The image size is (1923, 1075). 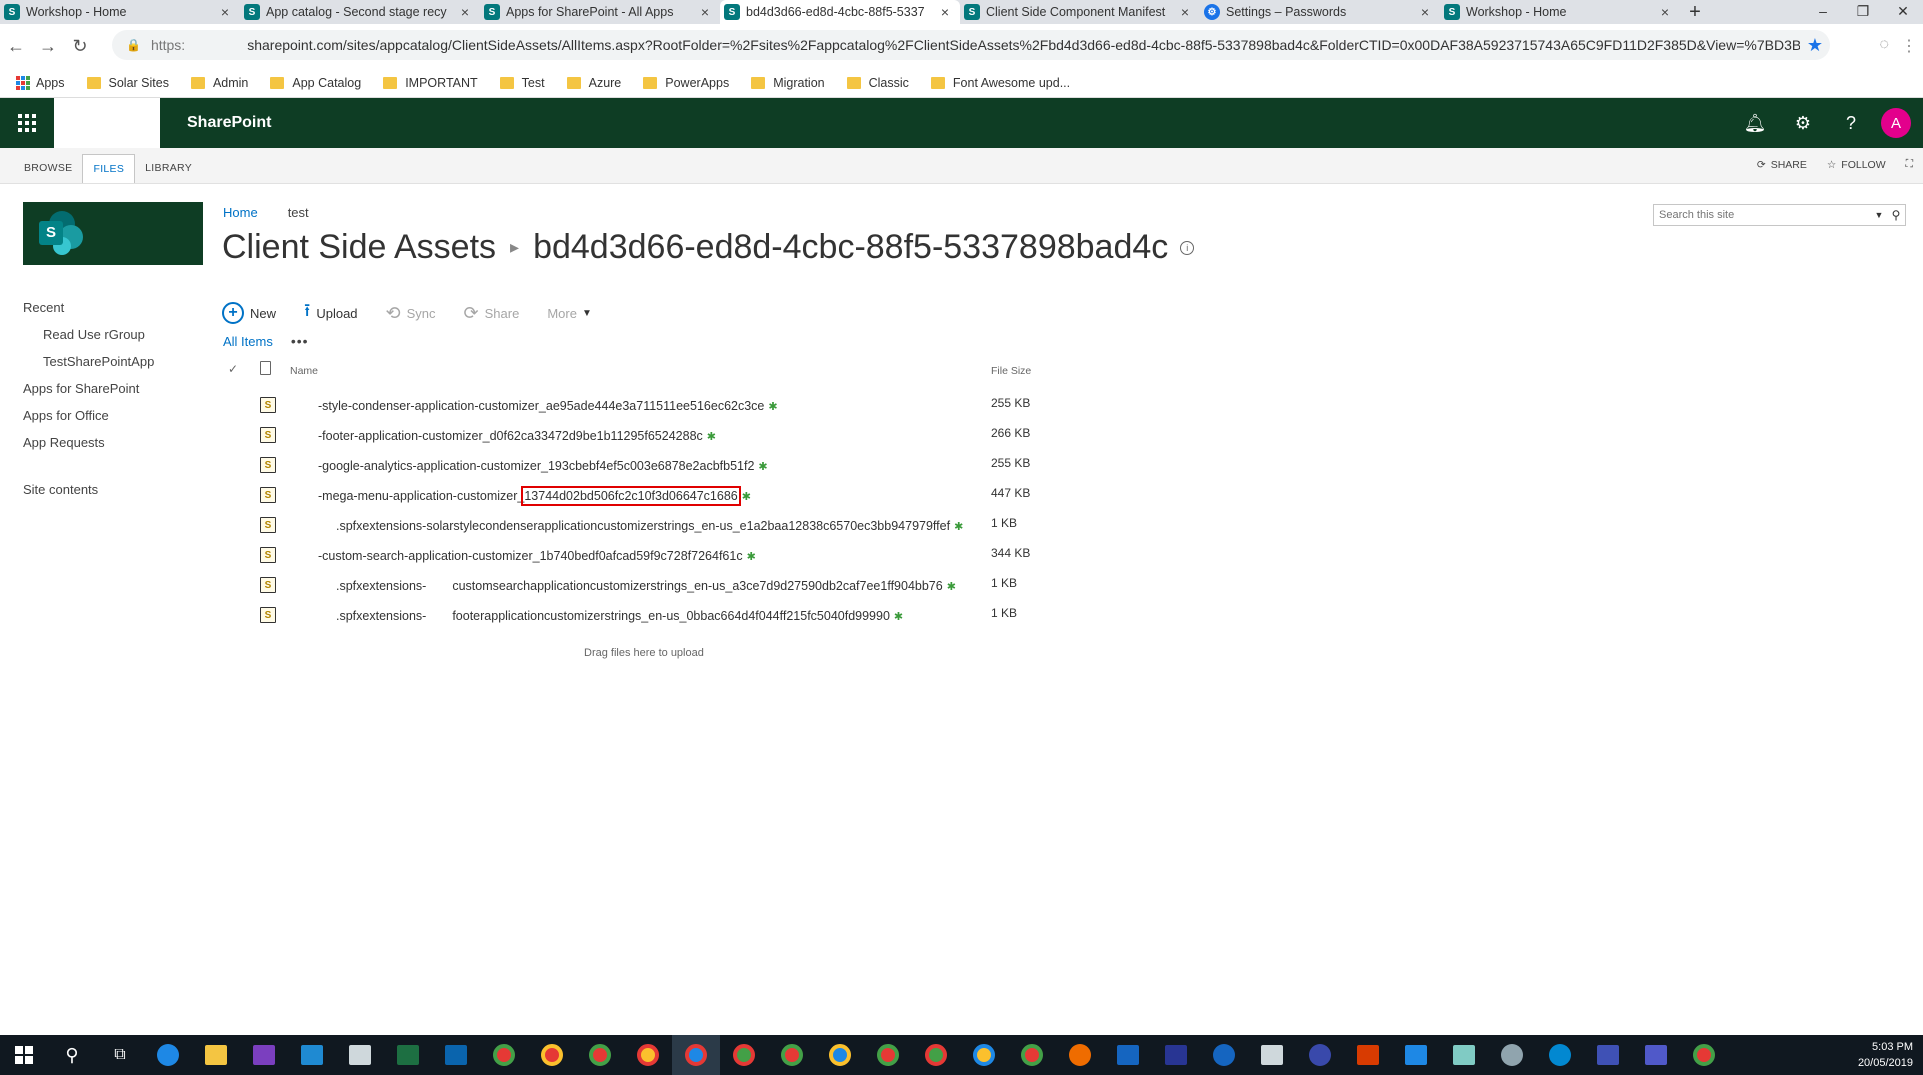 What do you see at coordinates (88, 338) in the screenshot?
I see `nav-item: Read Use rGroup` at bounding box center [88, 338].